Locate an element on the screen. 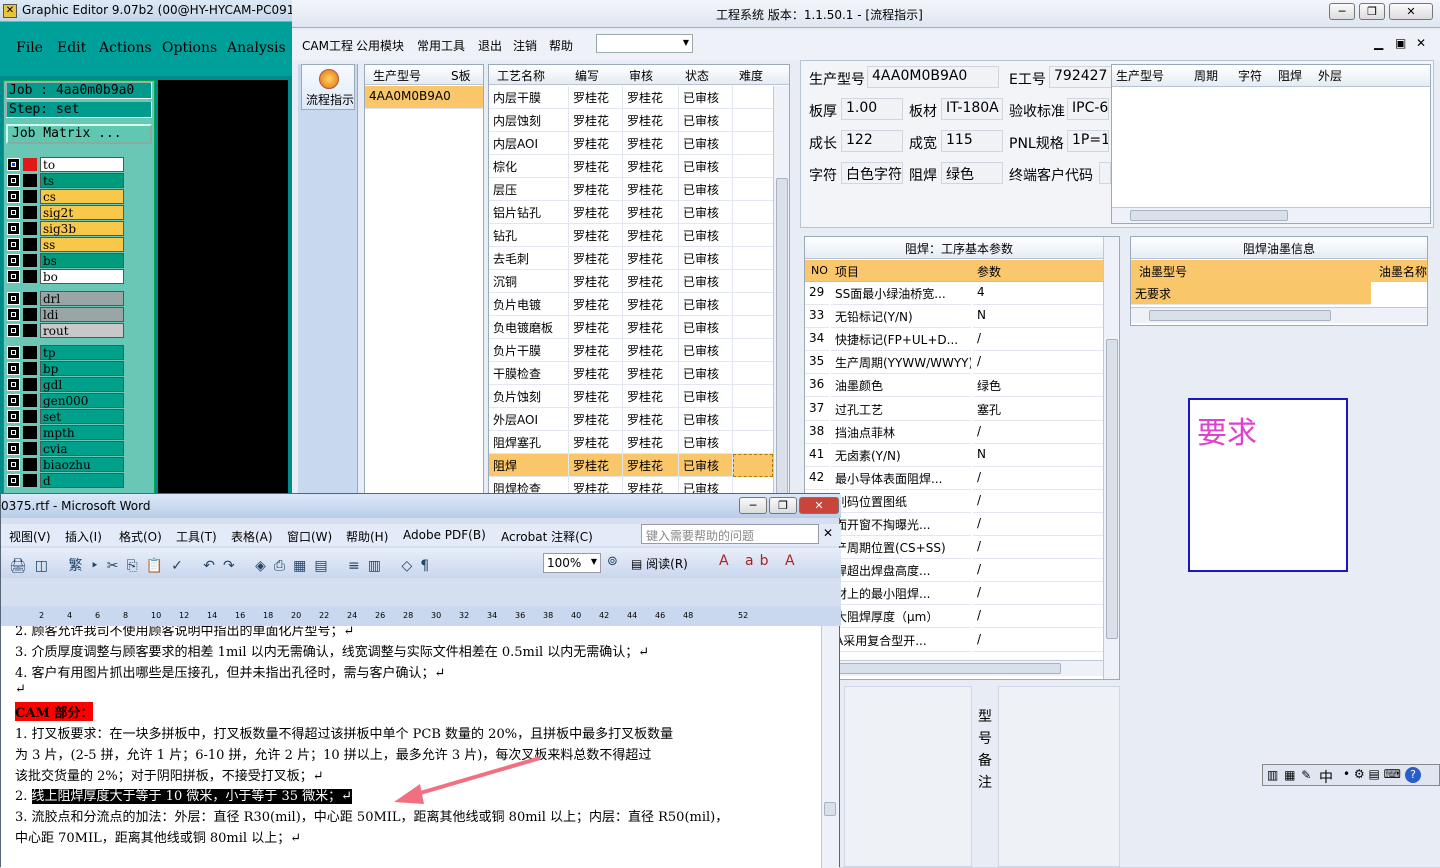  mdi-close: ✕ is located at coordinates (1421, 43).